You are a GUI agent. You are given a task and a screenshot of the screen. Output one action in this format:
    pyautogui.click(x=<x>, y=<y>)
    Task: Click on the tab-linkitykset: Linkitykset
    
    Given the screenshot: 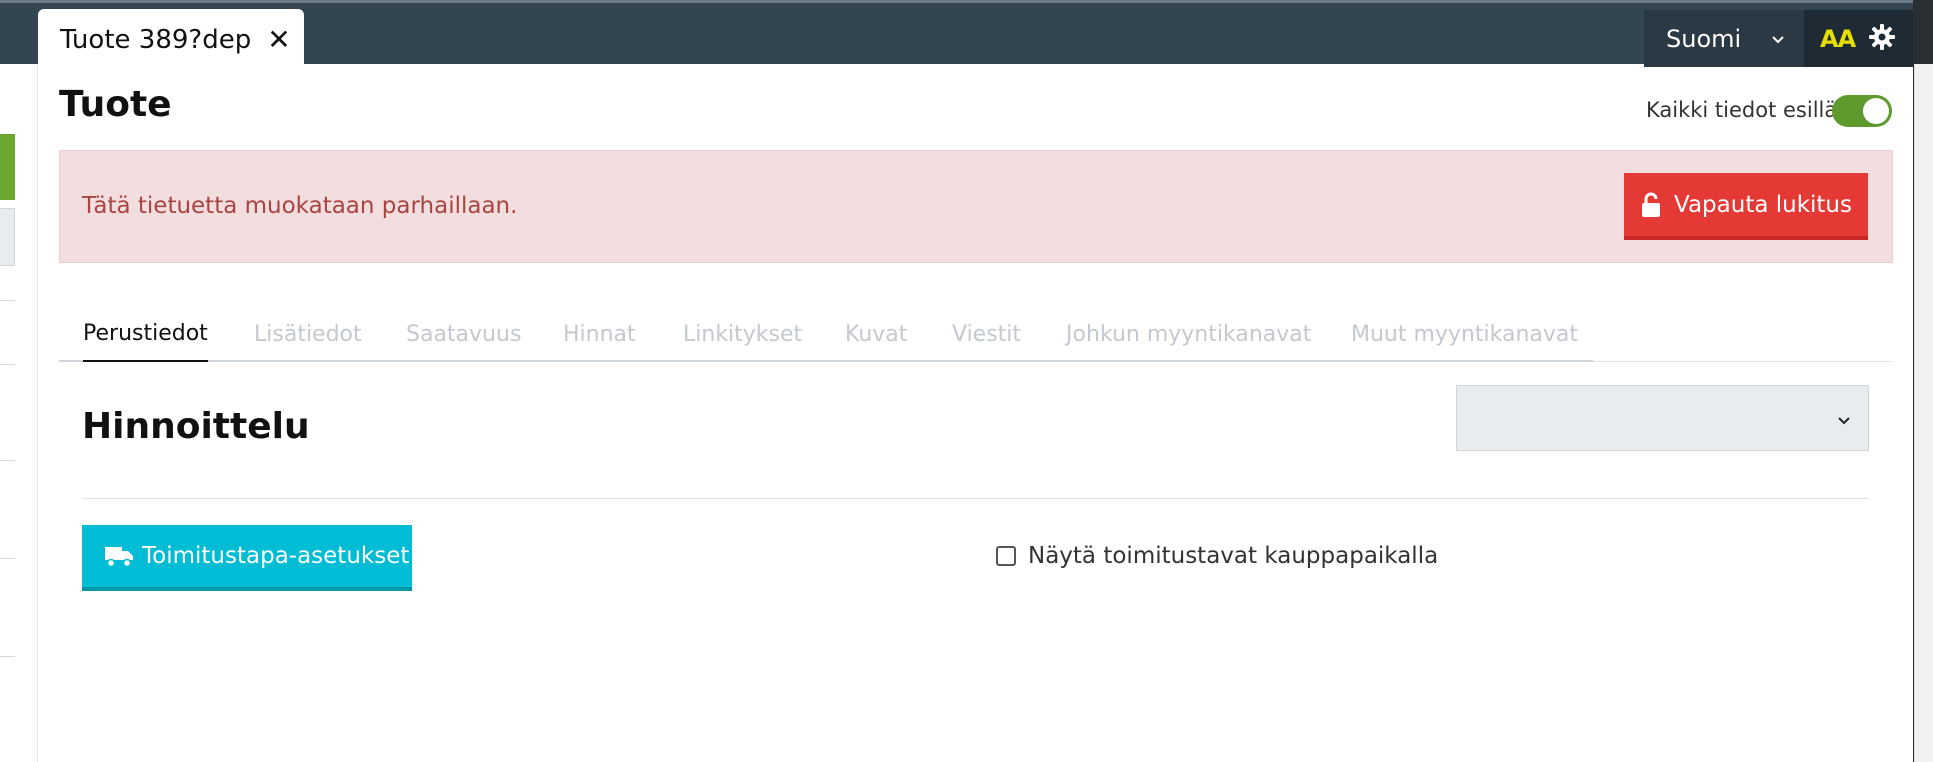 What is the action you would take?
    pyautogui.click(x=742, y=334)
    